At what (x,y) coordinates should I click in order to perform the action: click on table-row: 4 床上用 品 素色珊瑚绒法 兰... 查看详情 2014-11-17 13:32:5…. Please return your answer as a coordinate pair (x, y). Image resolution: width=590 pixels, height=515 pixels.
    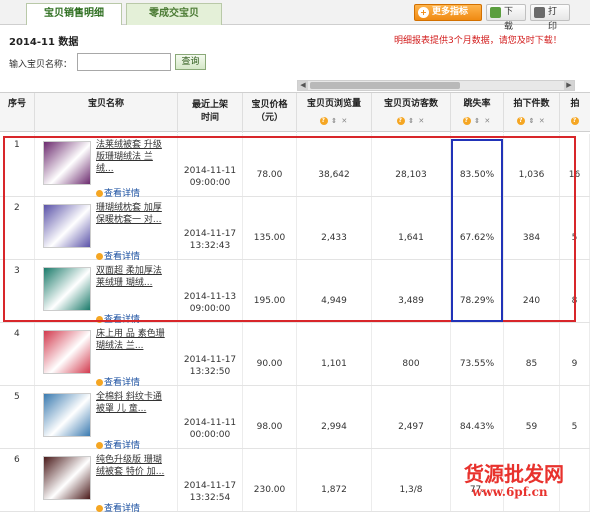
    Looking at the image, I should click on (295, 355).